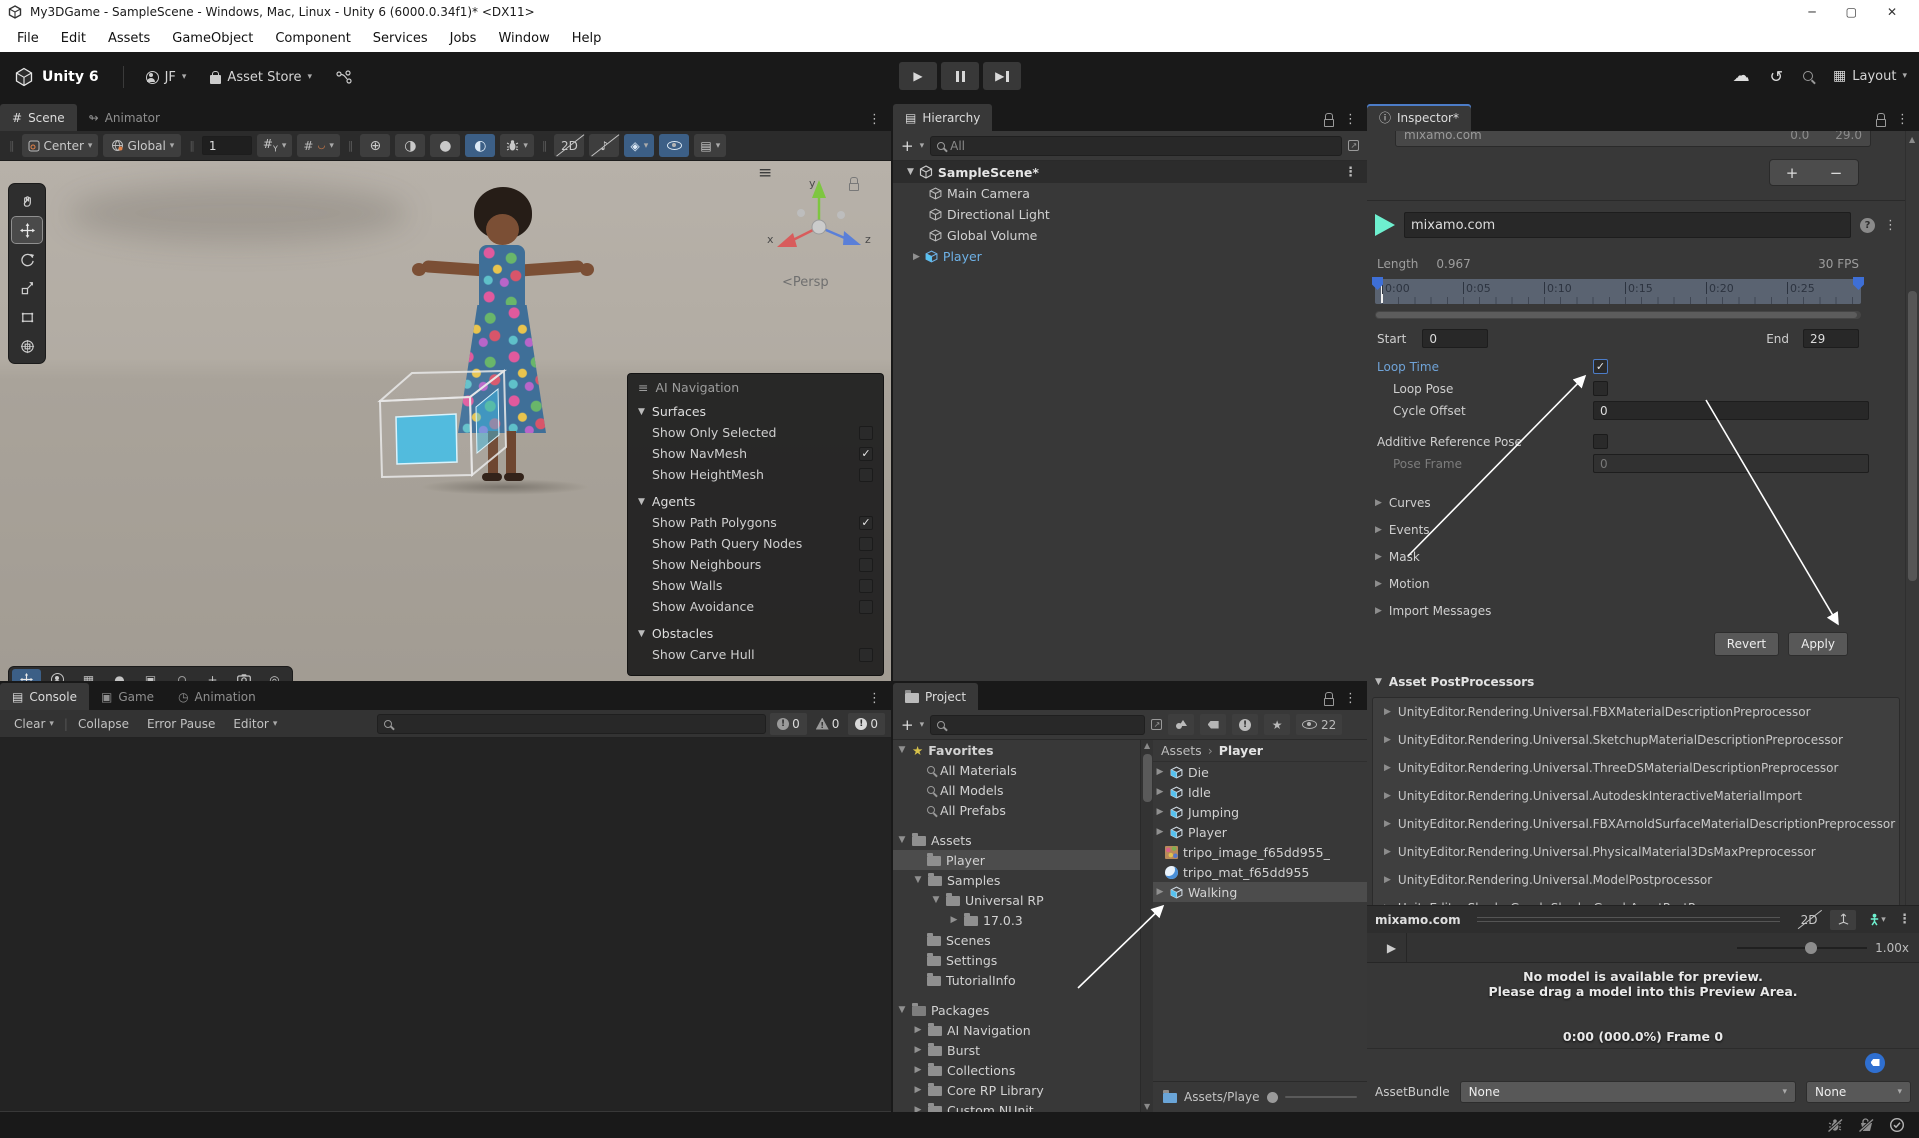 This screenshot has width=1919, height=1138. What do you see at coordinates (922, 146) in the screenshot?
I see `chevron-down-icon: ▾` at bounding box center [922, 146].